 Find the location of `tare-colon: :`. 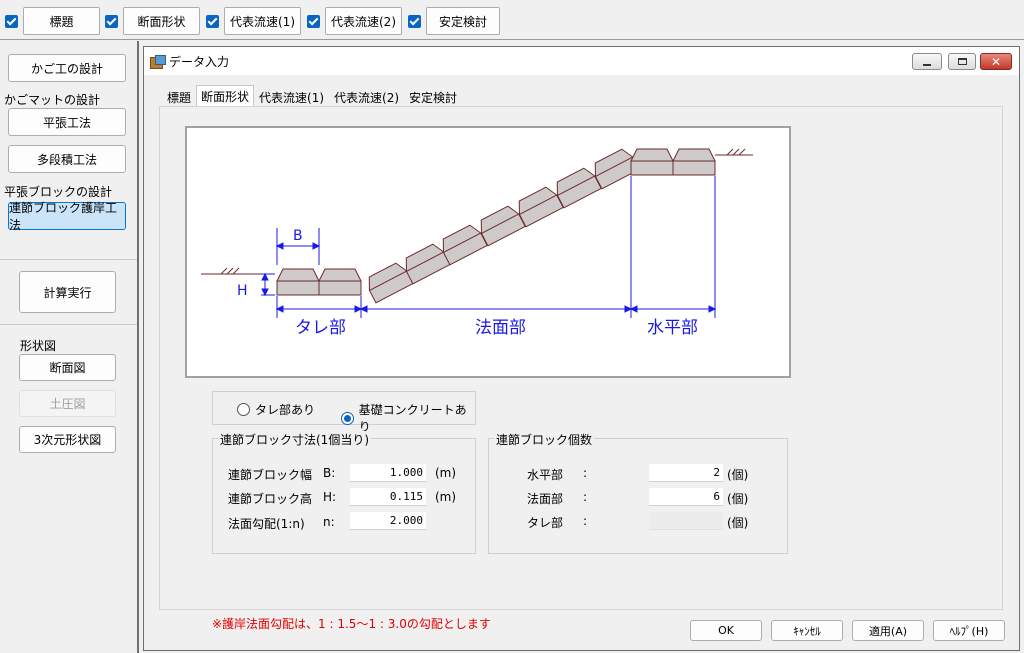

tare-colon: : is located at coordinates (585, 521).